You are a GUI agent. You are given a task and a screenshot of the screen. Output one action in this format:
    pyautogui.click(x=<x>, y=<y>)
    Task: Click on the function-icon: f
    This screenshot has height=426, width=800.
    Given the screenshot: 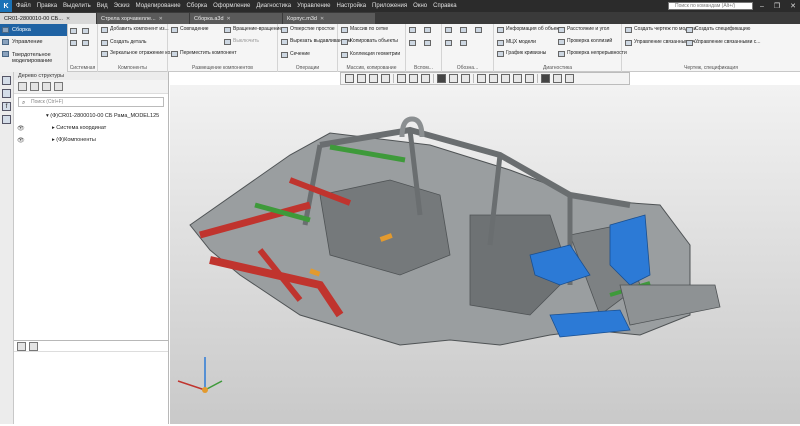 What is the action you would take?
    pyautogui.click(x=6, y=106)
    